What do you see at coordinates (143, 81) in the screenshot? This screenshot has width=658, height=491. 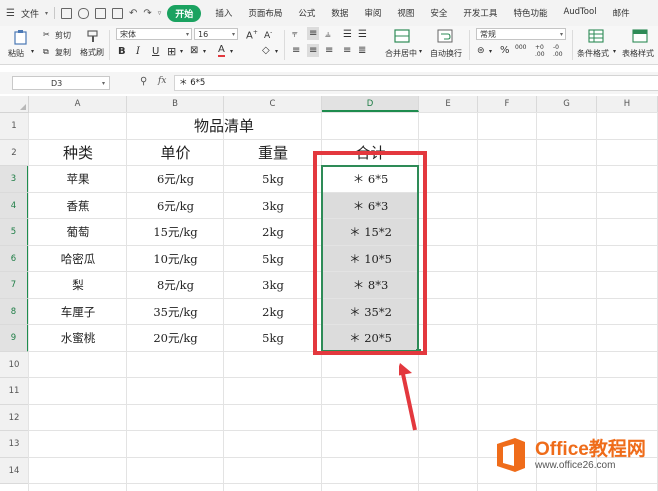 I see `zoom-icon: ⚲` at bounding box center [143, 81].